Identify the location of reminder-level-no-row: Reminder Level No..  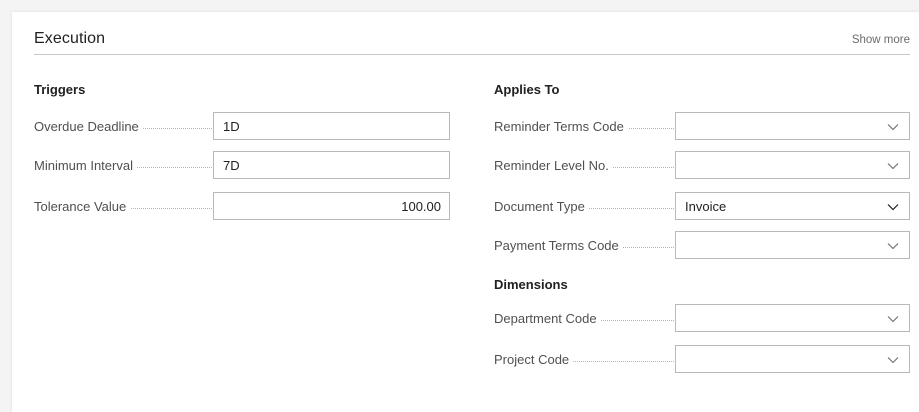
(702, 166).